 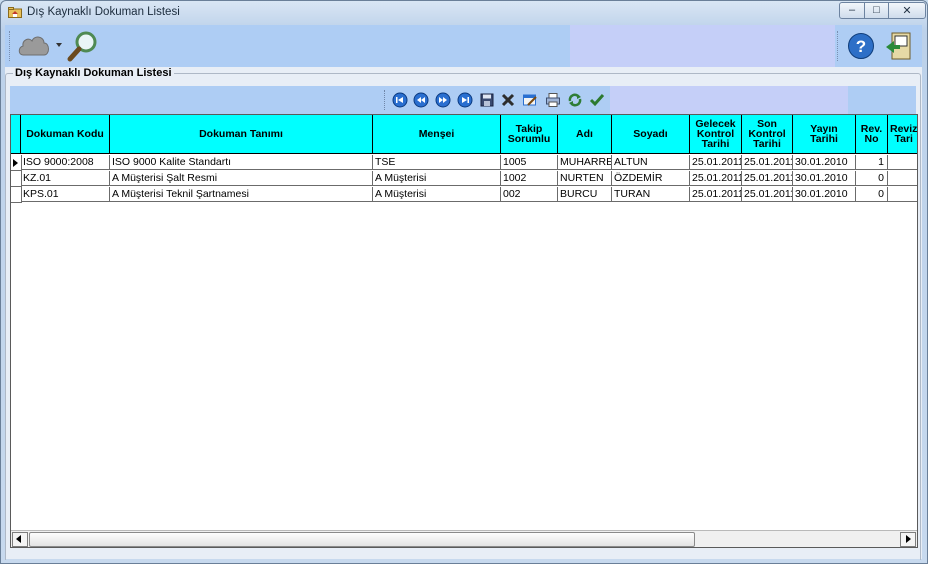 What do you see at coordinates (437, 162) in the screenshot?
I see `table-cell: TSE` at bounding box center [437, 162].